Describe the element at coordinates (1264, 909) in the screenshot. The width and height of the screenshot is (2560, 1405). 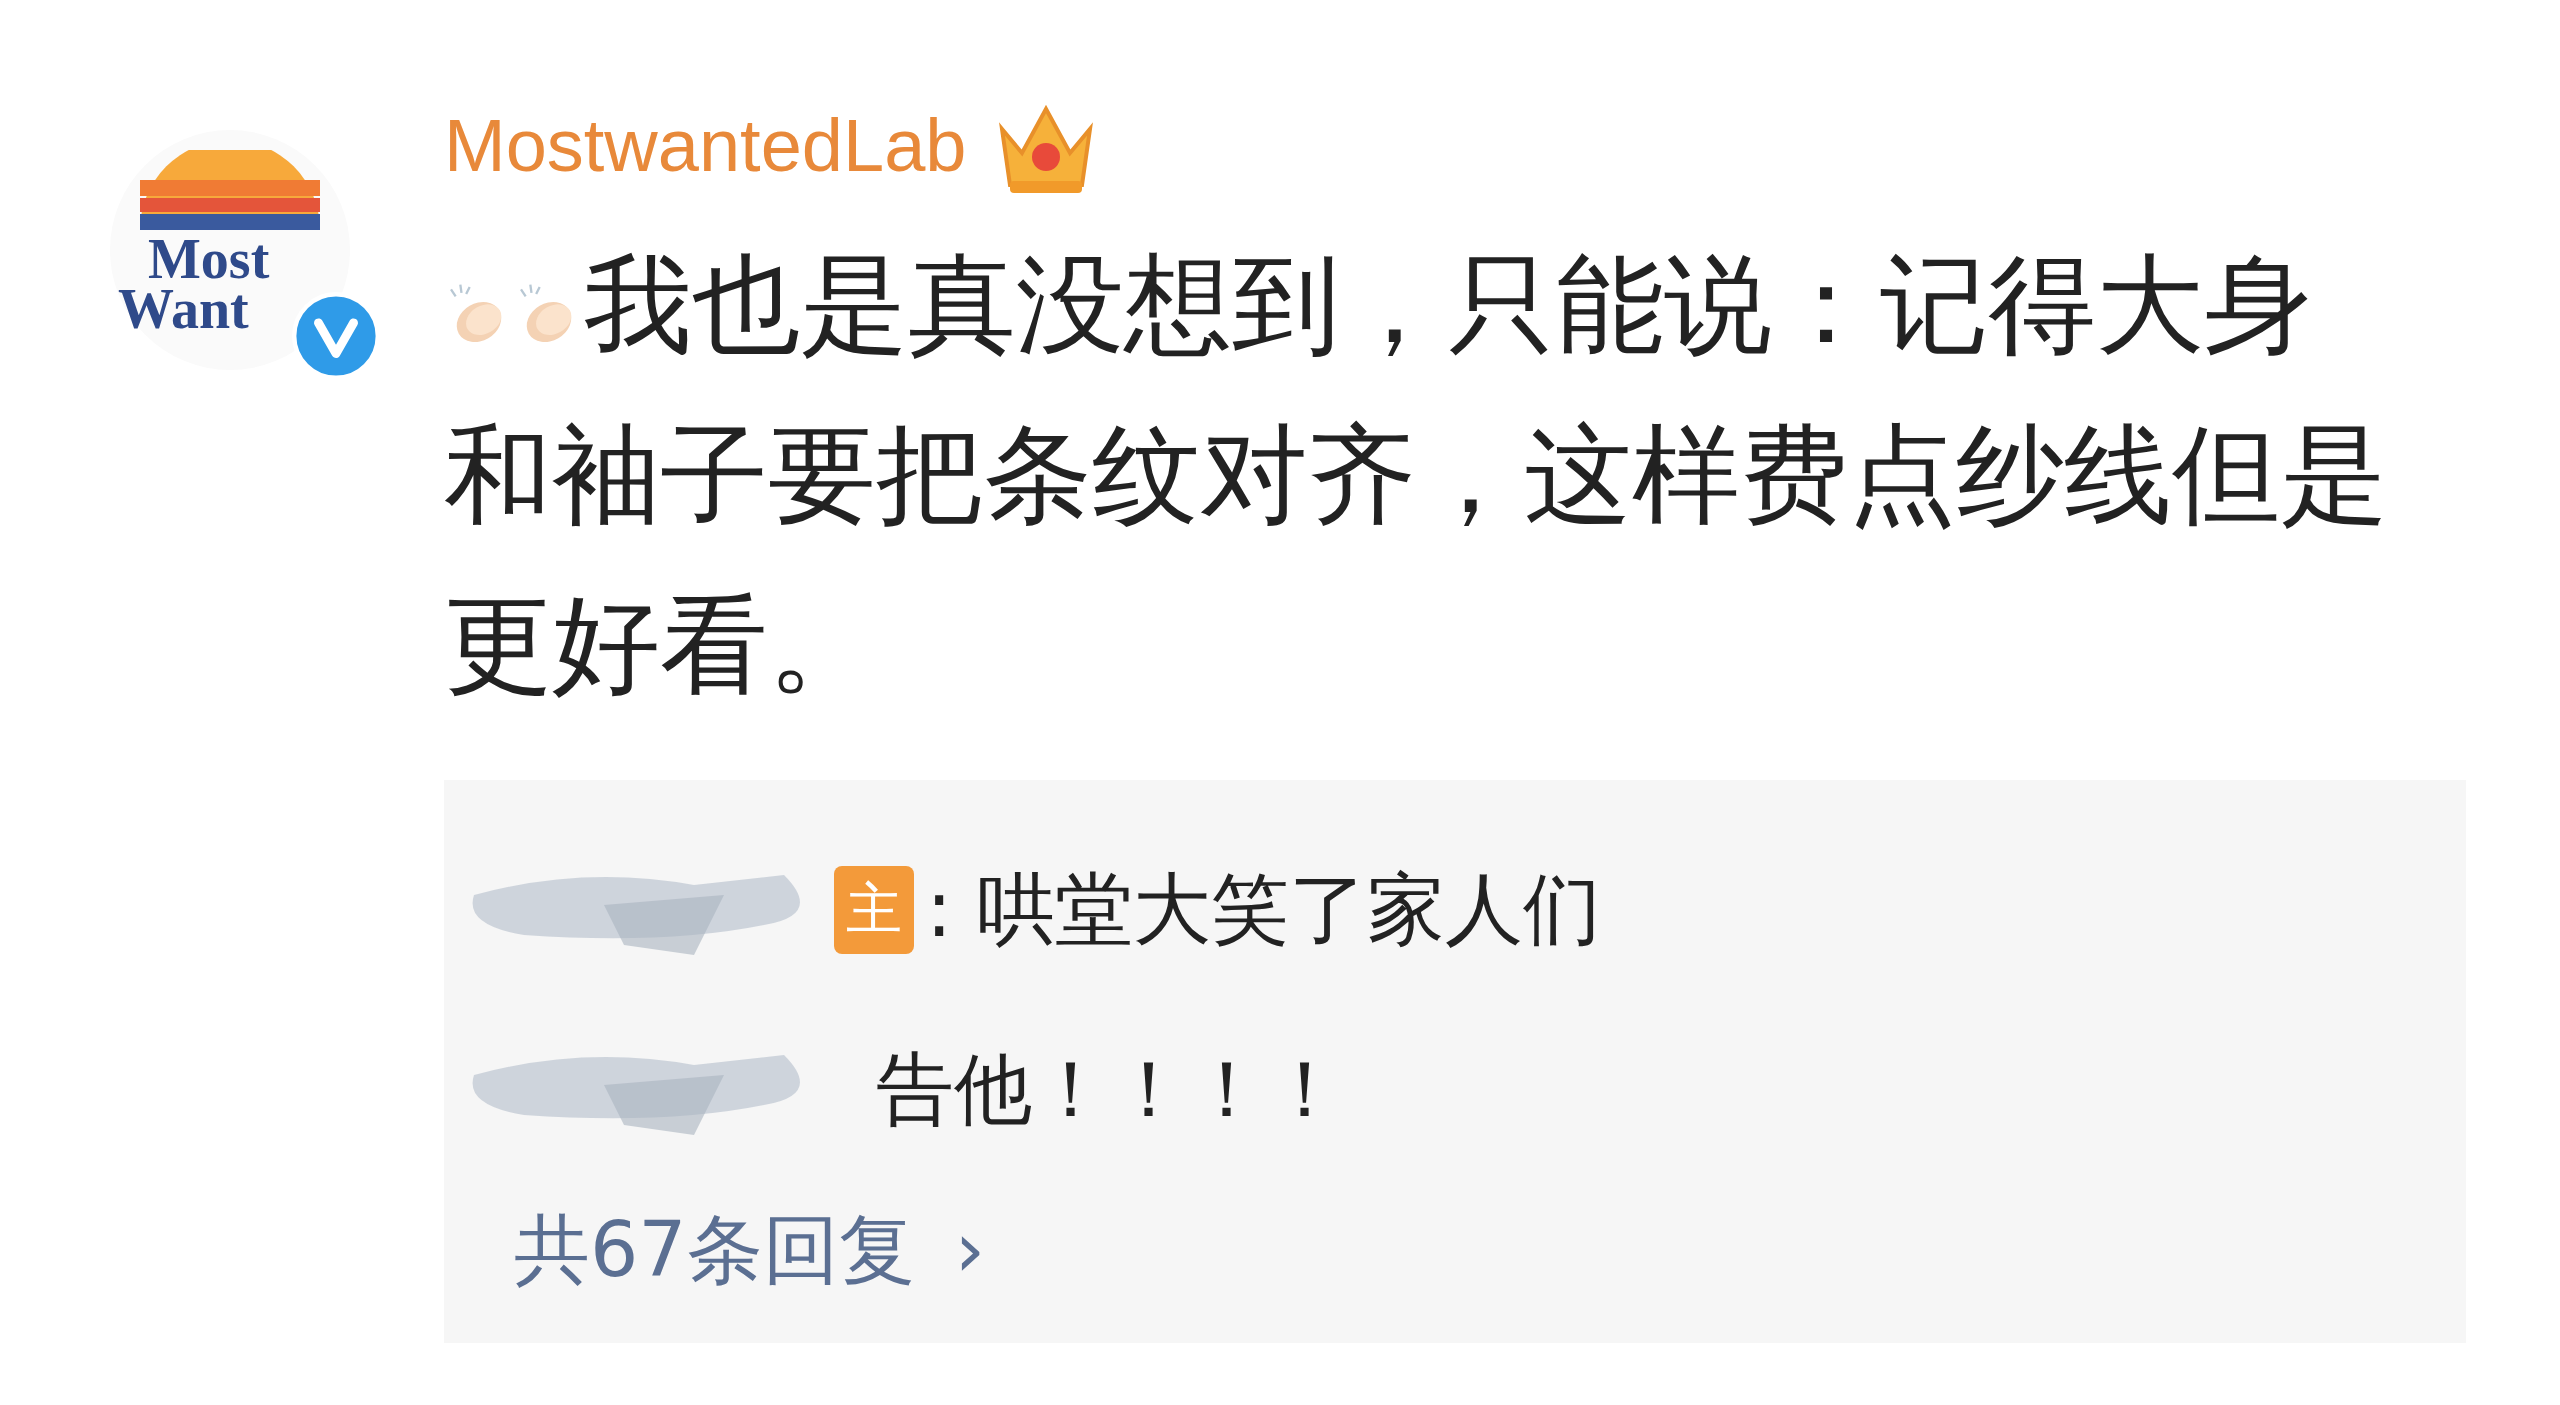
I see `reply-text: : 哄堂大笑了家人们` at that location.